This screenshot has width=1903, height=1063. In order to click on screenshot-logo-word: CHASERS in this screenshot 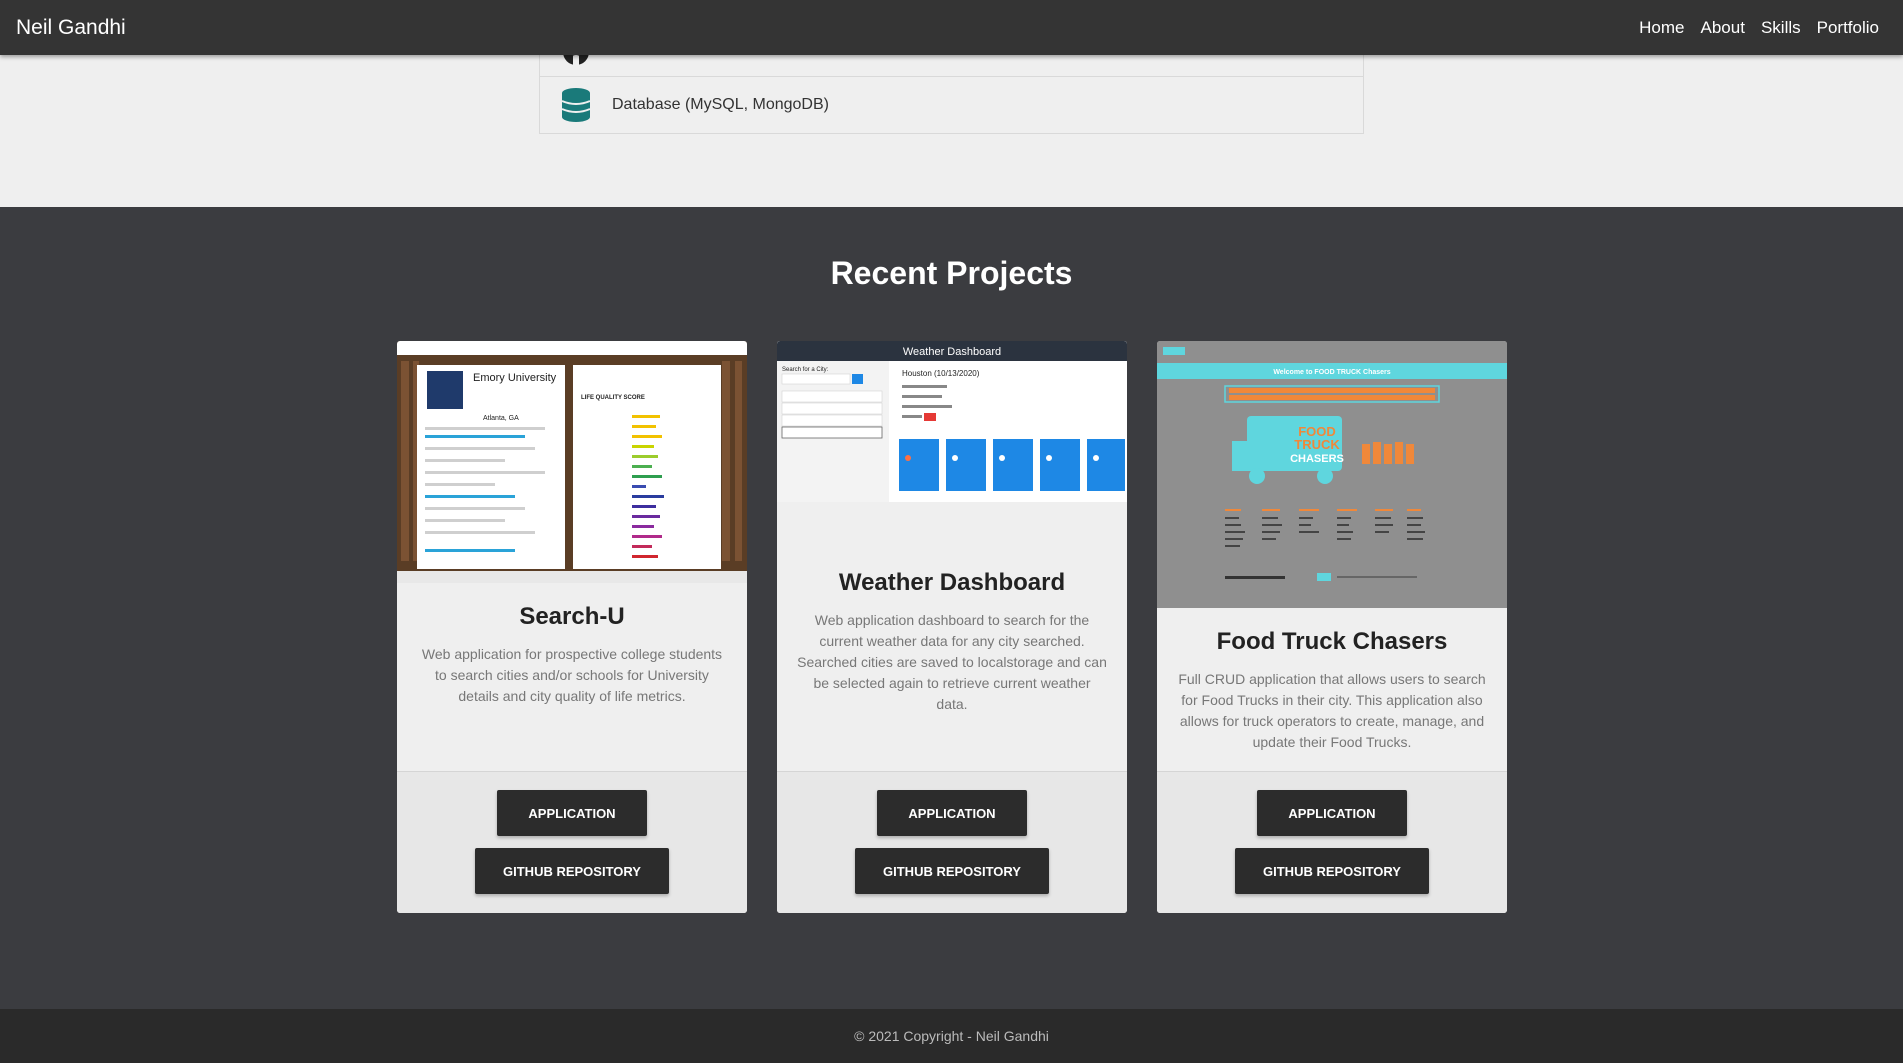, I will do `click(1317, 459)`.